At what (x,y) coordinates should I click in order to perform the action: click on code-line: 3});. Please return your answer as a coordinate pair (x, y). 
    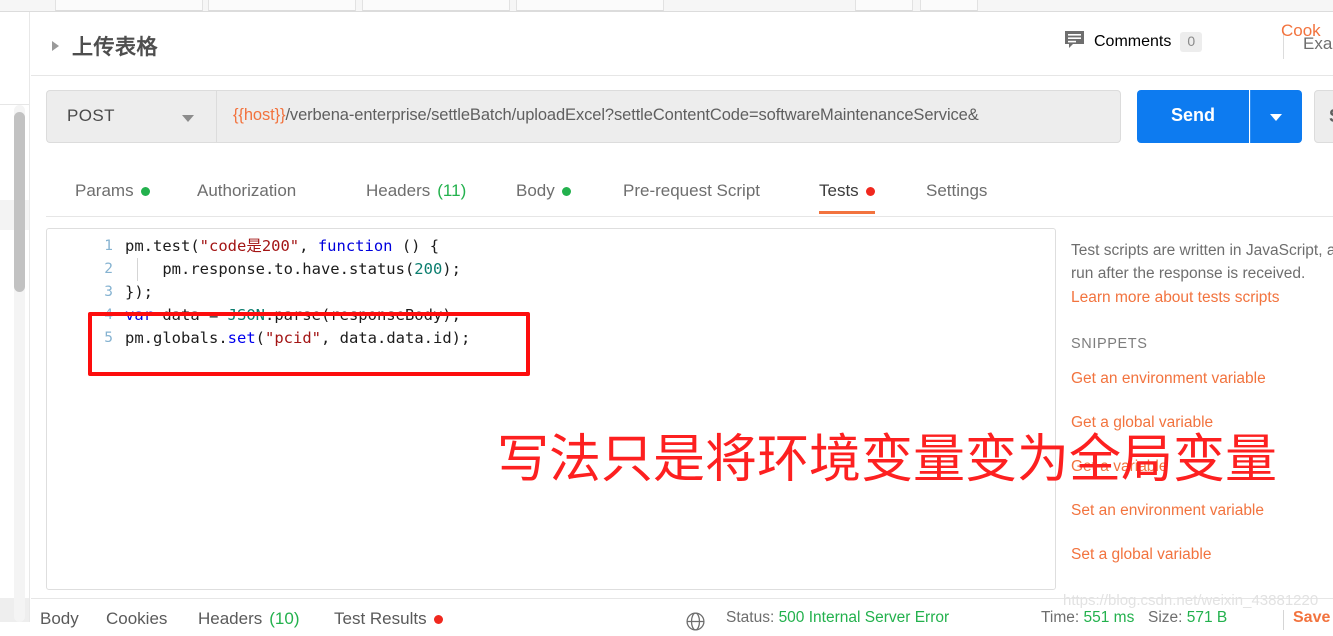
    Looking at the image, I should click on (551, 292).